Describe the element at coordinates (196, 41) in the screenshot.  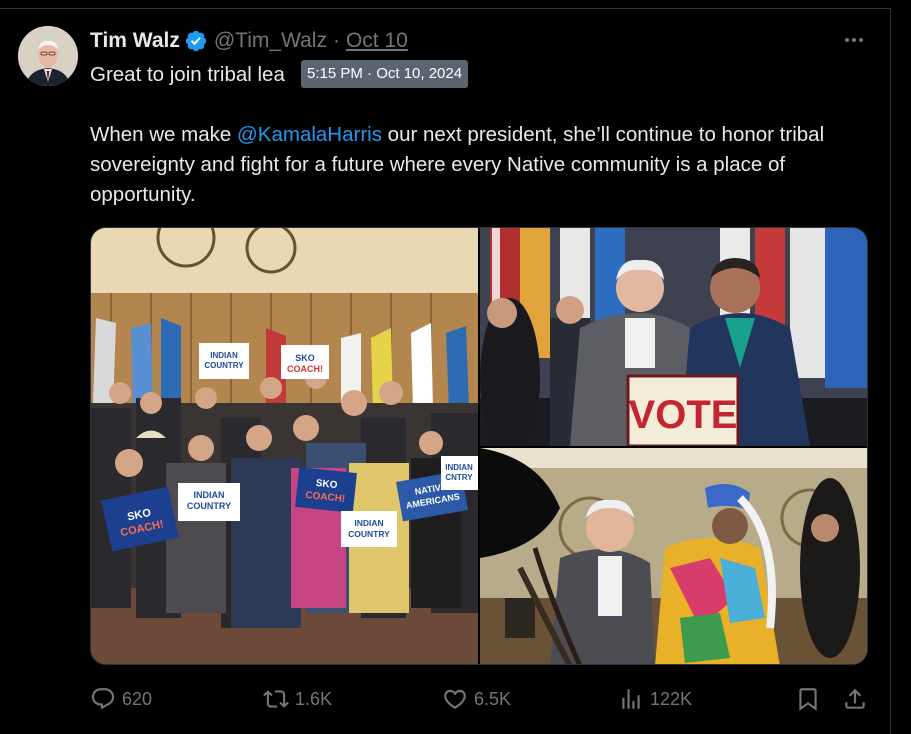
I see `verified-badge-icon` at that location.